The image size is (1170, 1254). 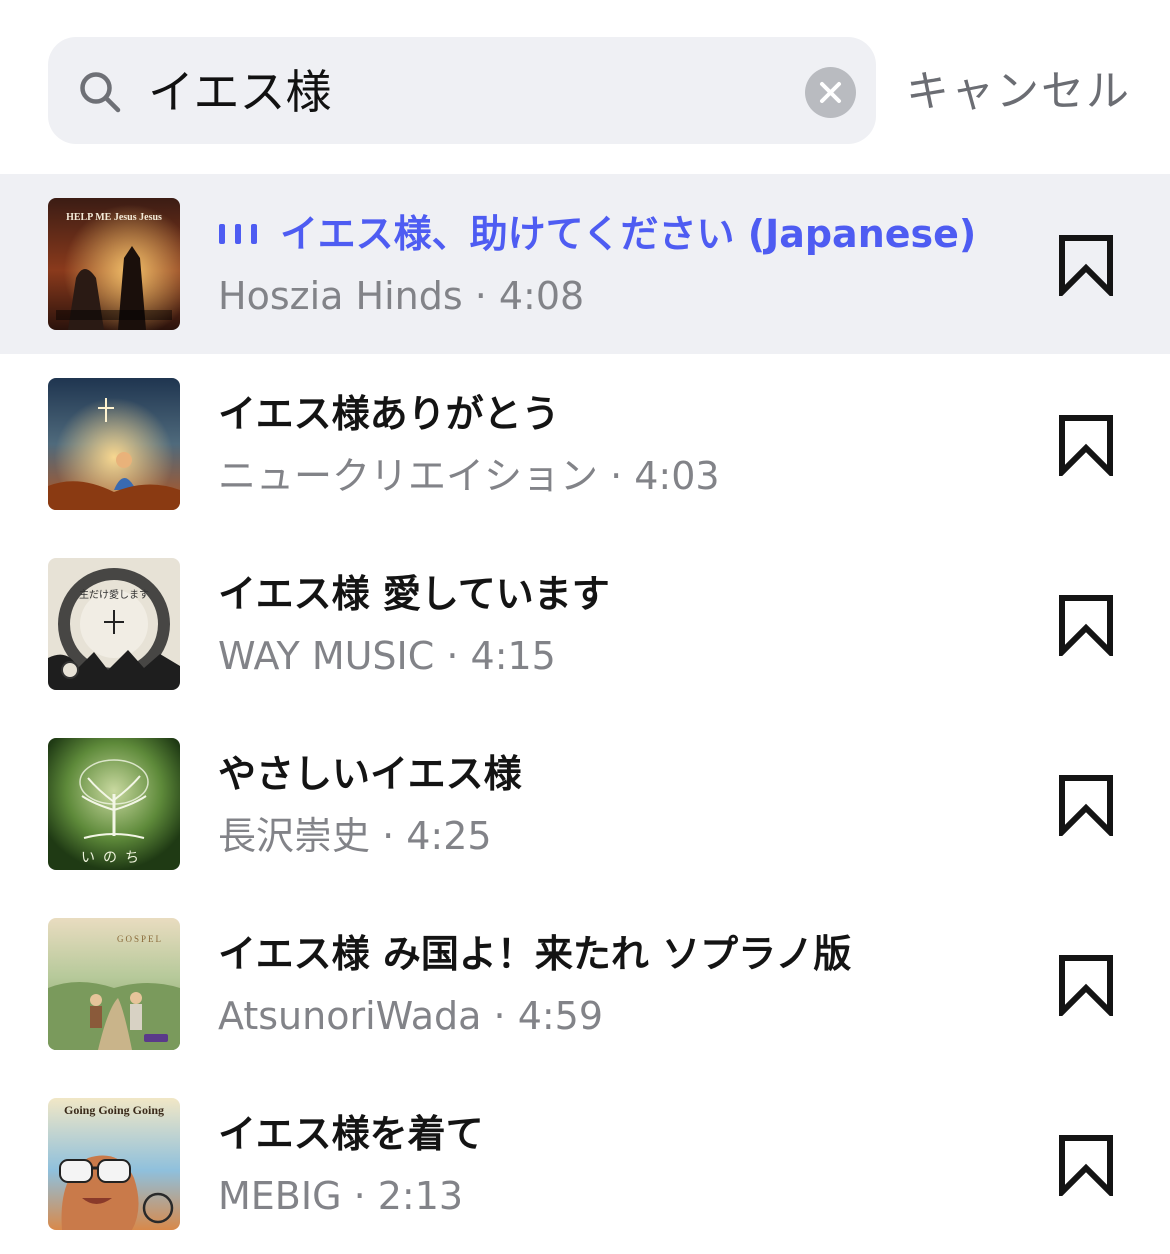 I want to click on search-header: イエス様 キャンセル, so click(x=585, y=87).